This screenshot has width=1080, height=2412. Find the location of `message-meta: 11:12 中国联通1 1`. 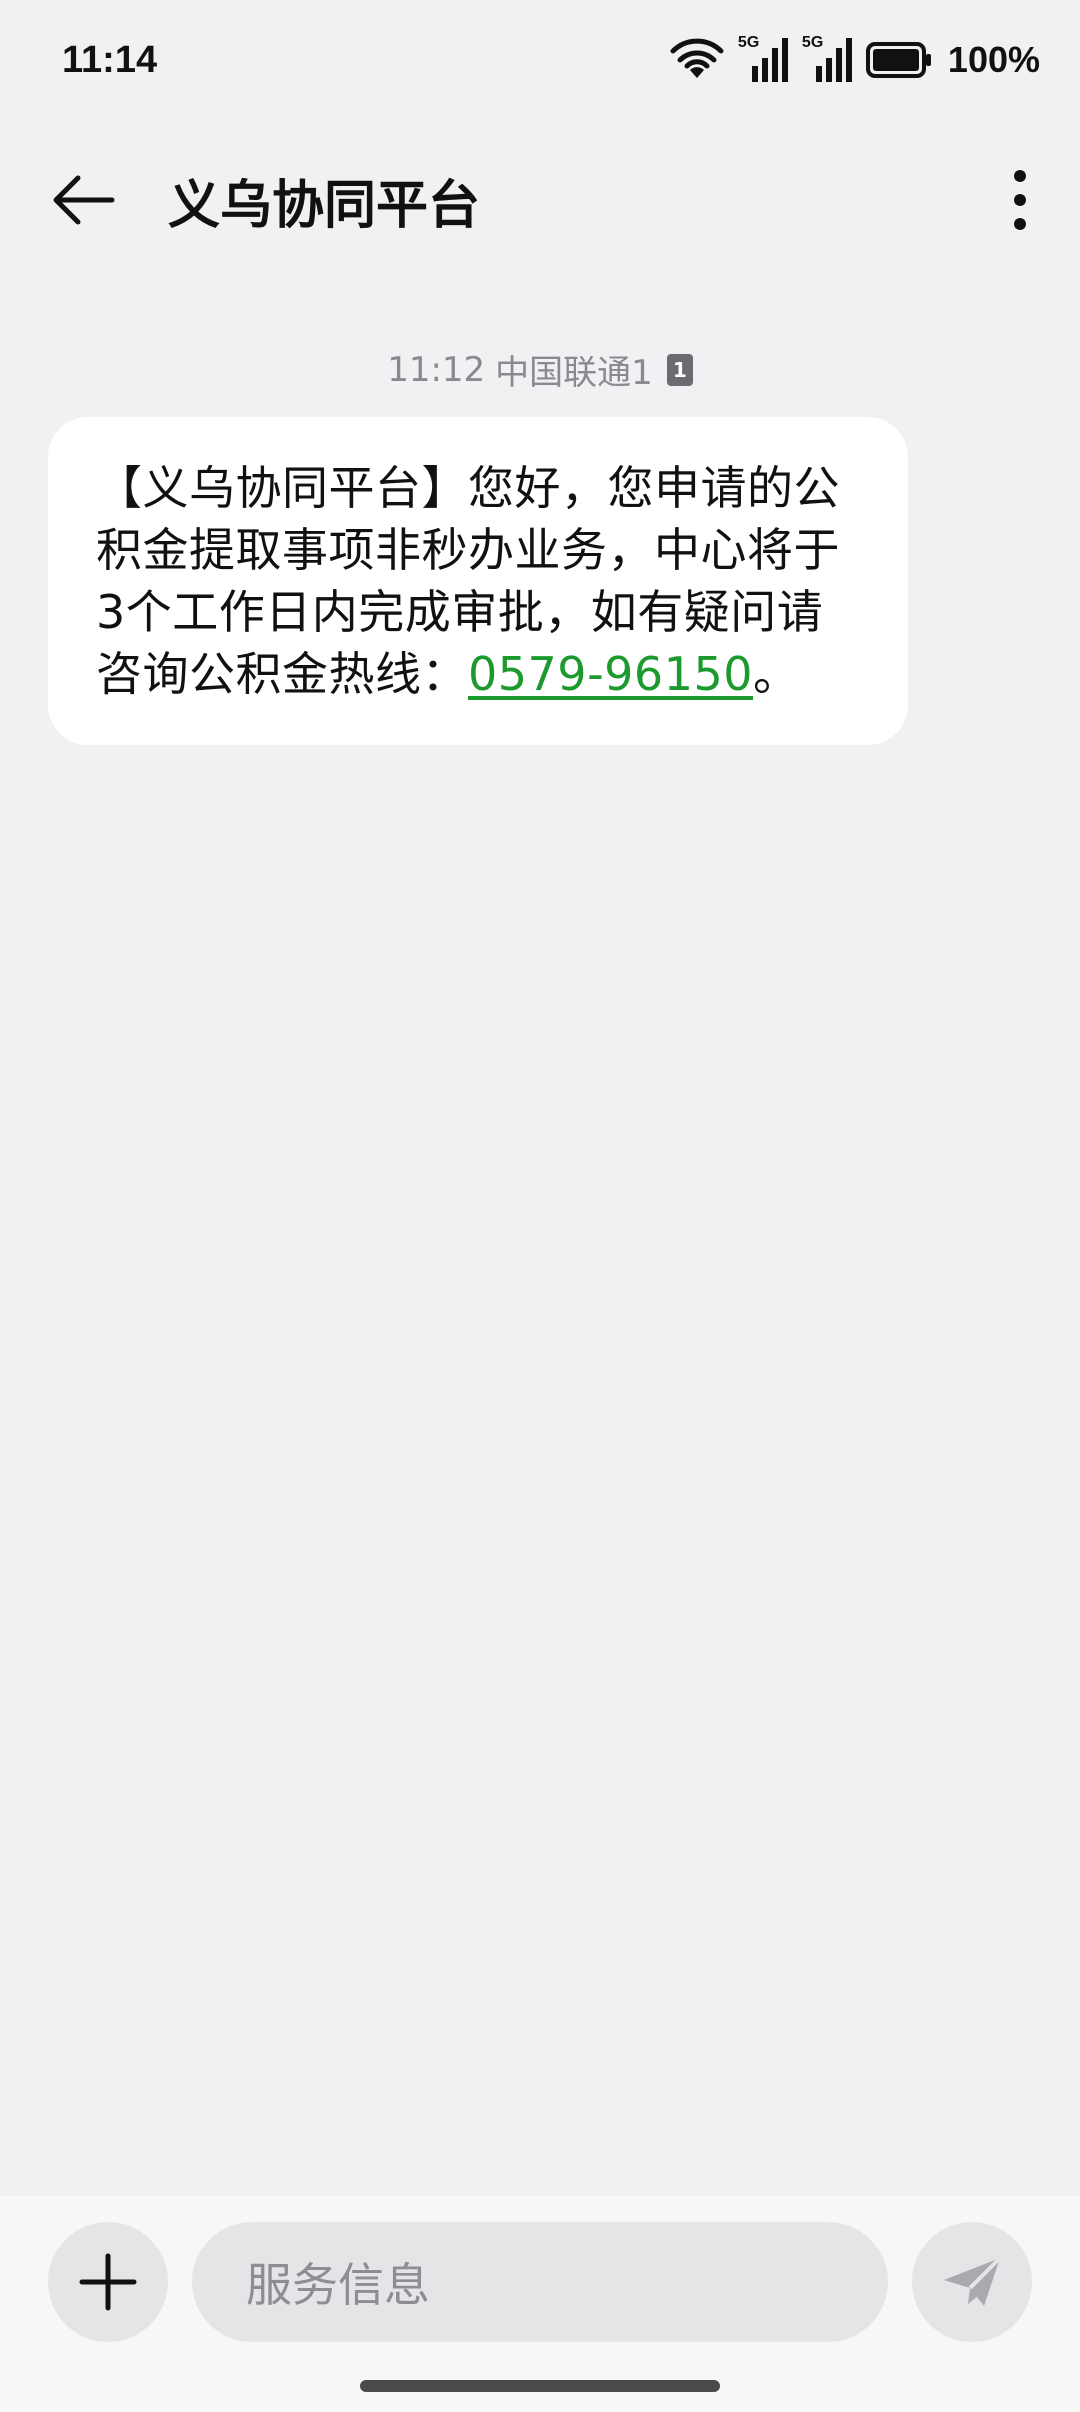

message-meta: 11:12 中国联通1 1 is located at coordinates (540, 369).